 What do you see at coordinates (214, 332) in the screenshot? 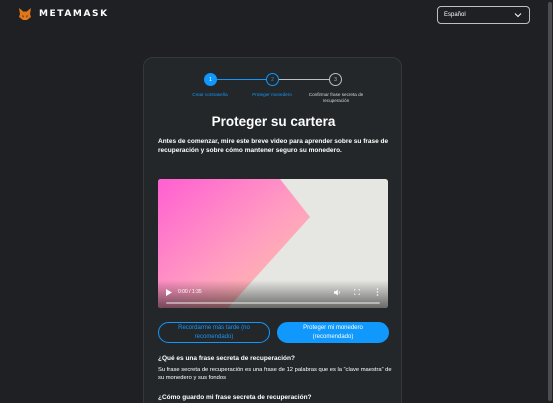
I see `remind-later-button: Recordarme más tarde (no recomendado)` at bounding box center [214, 332].